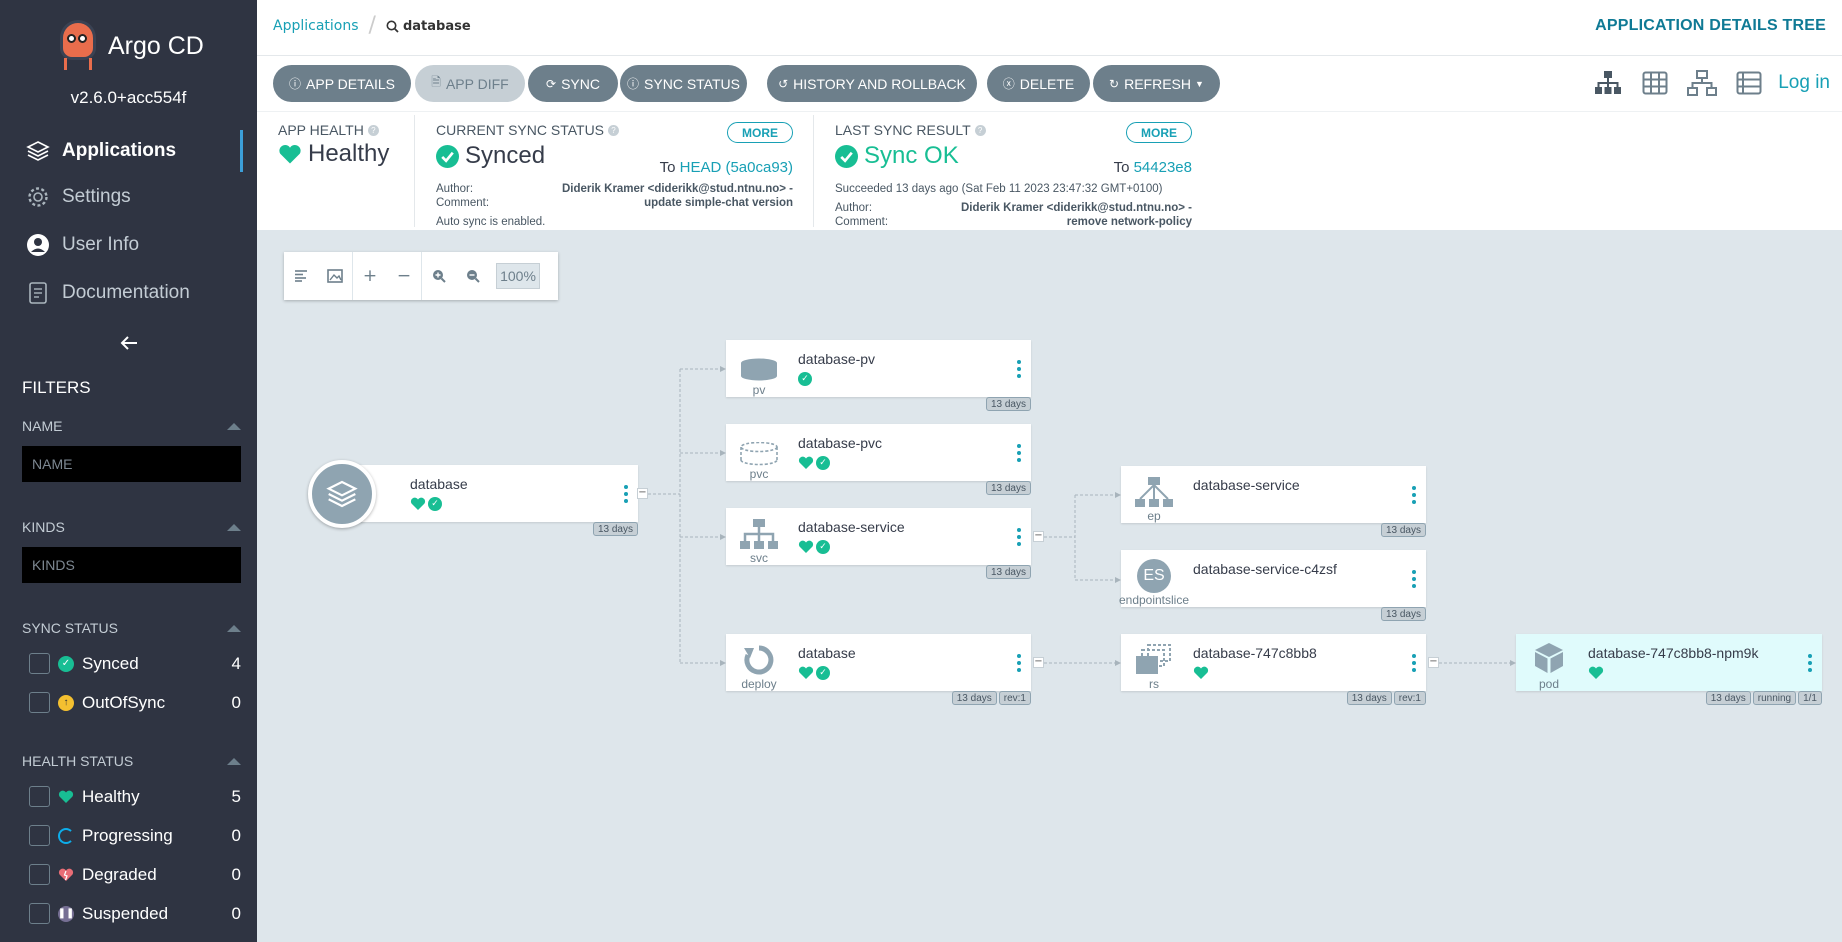 The width and height of the screenshot is (1842, 942). I want to click on app-details-button: ⓘ APP DETAILS, so click(342, 83).